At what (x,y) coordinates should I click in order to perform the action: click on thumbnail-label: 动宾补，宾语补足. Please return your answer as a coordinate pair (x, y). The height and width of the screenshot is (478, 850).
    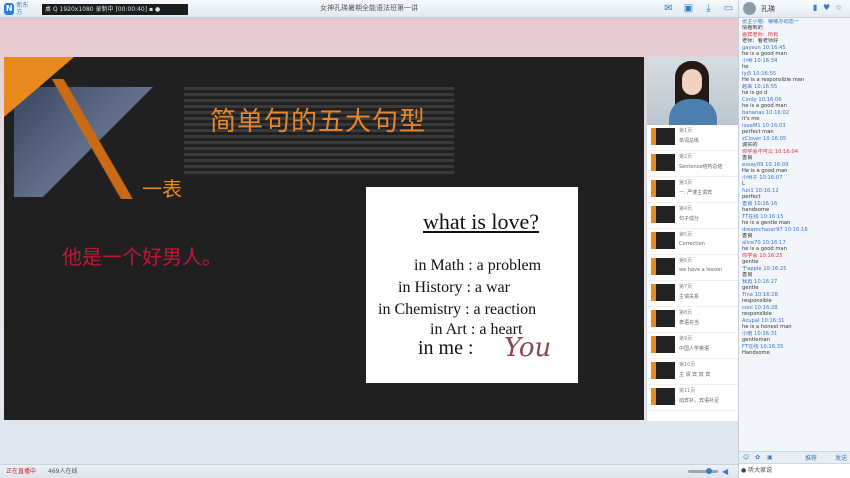
    Looking at the image, I should click on (699, 401).